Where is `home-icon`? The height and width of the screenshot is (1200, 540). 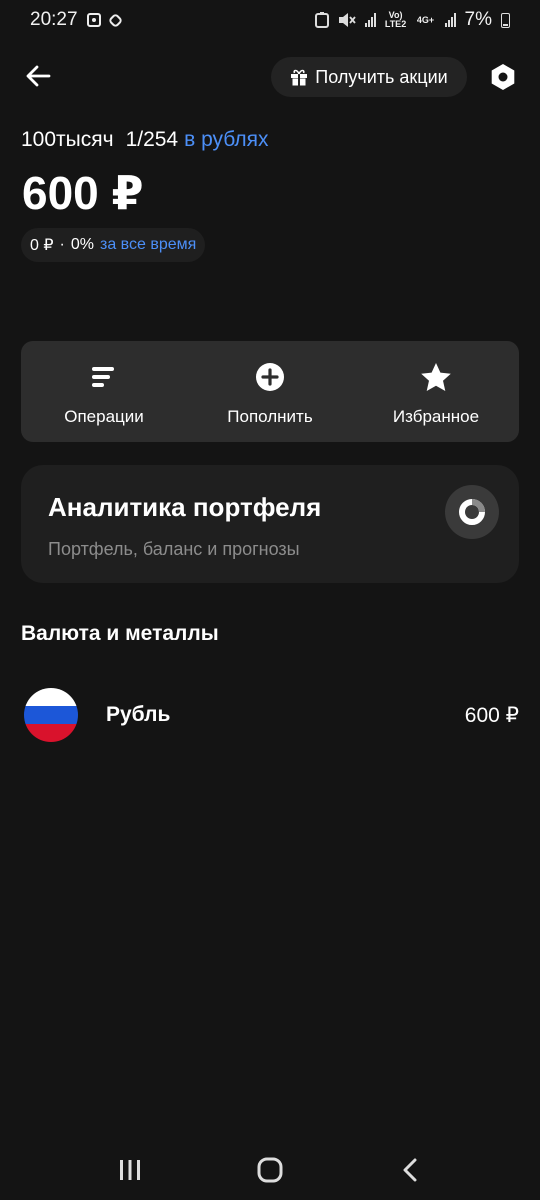 home-icon is located at coordinates (270, 1170).